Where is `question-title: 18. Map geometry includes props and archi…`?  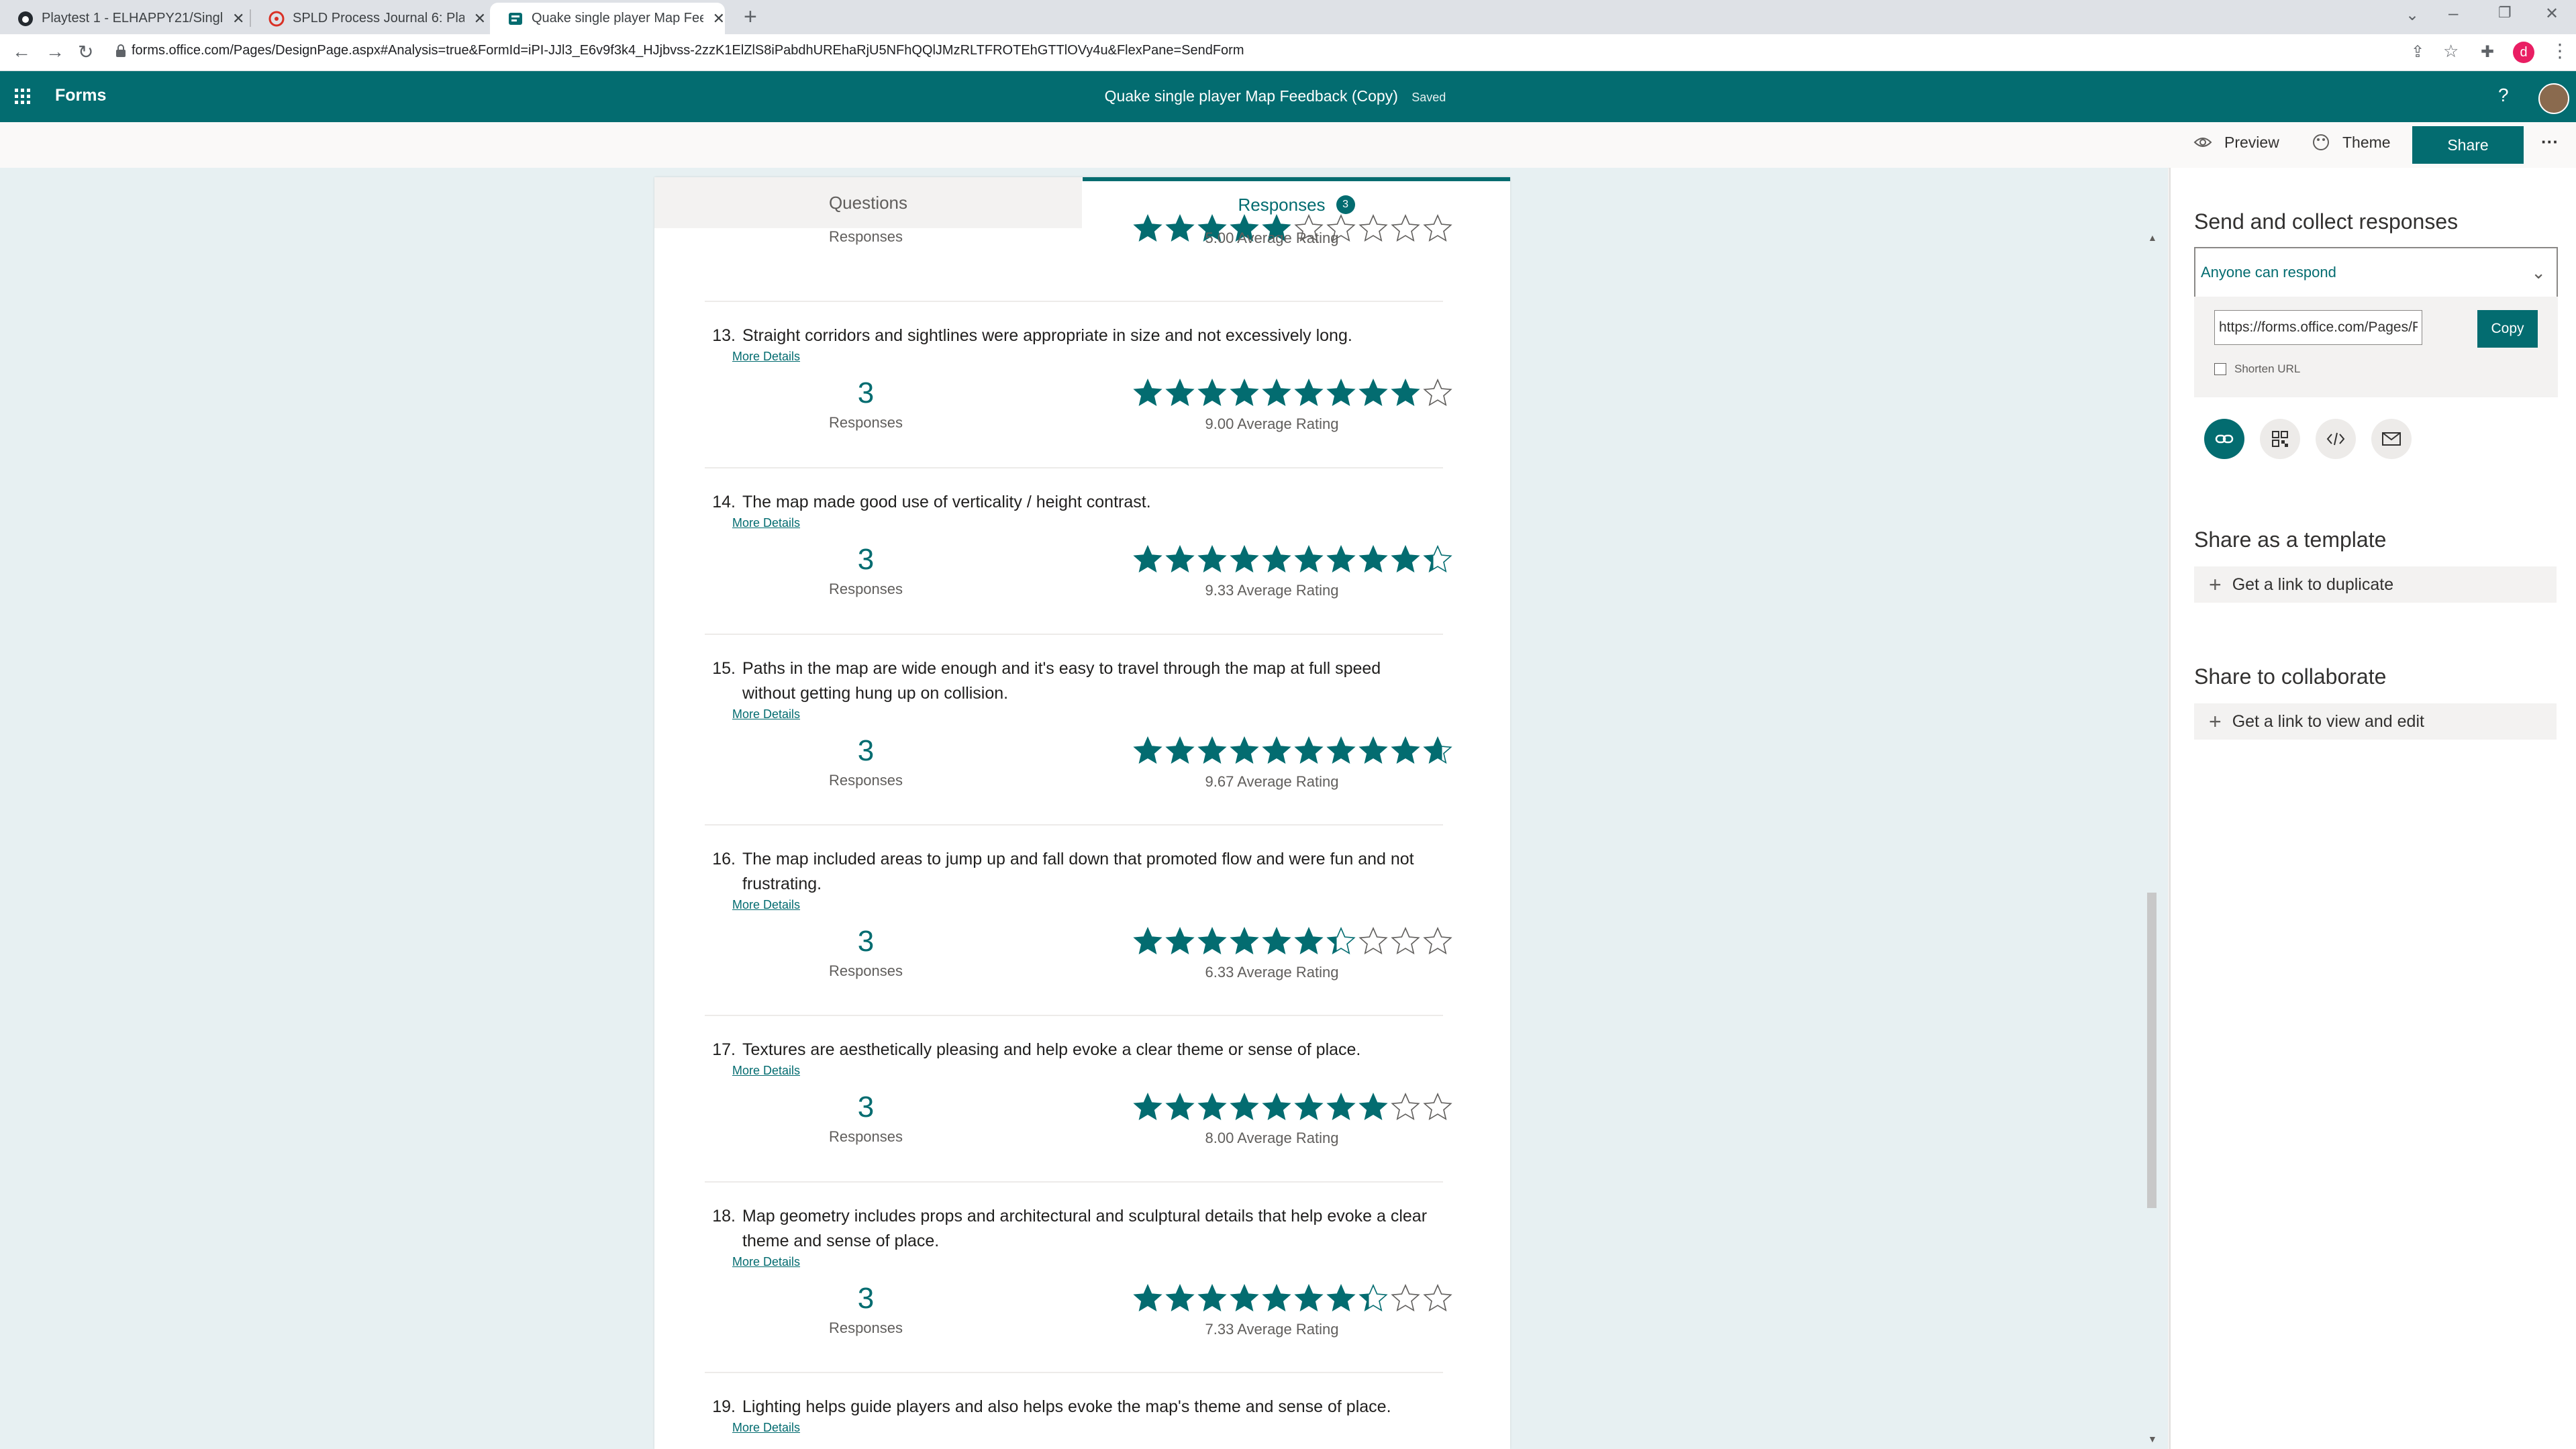
question-title: 18. Map geometry includes props and archi… is located at coordinates (1074, 1229).